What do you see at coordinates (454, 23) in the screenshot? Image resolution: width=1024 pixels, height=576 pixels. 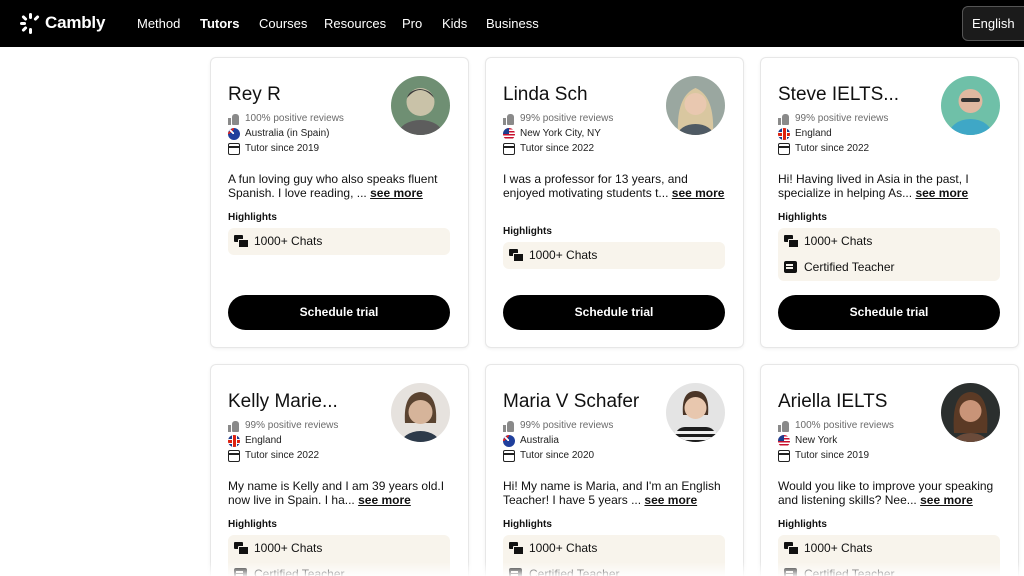 I see `nav-kids: Kids` at bounding box center [454, 23].